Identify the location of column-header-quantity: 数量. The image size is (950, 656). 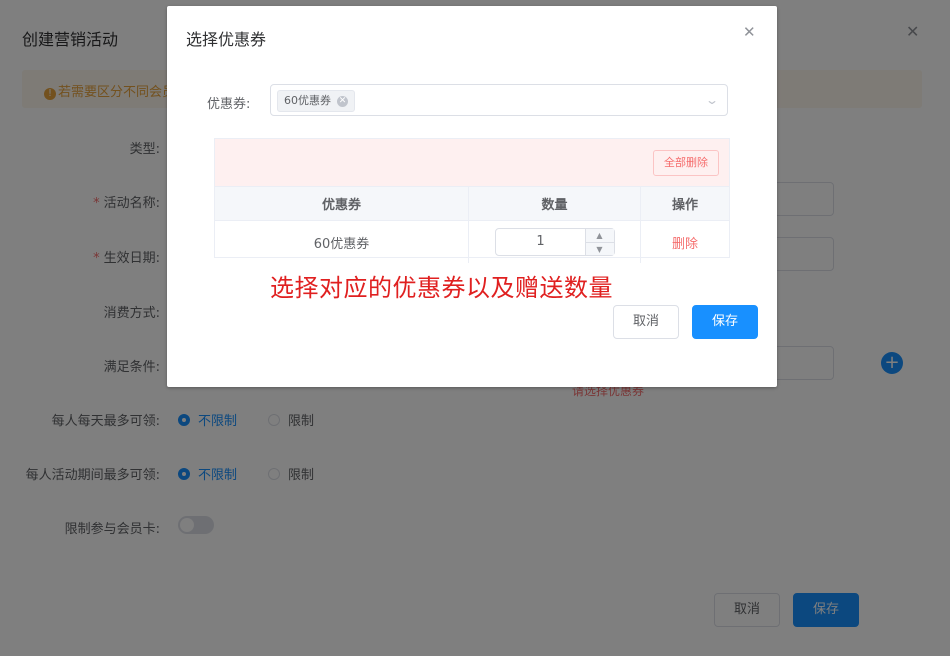
(554, 203).